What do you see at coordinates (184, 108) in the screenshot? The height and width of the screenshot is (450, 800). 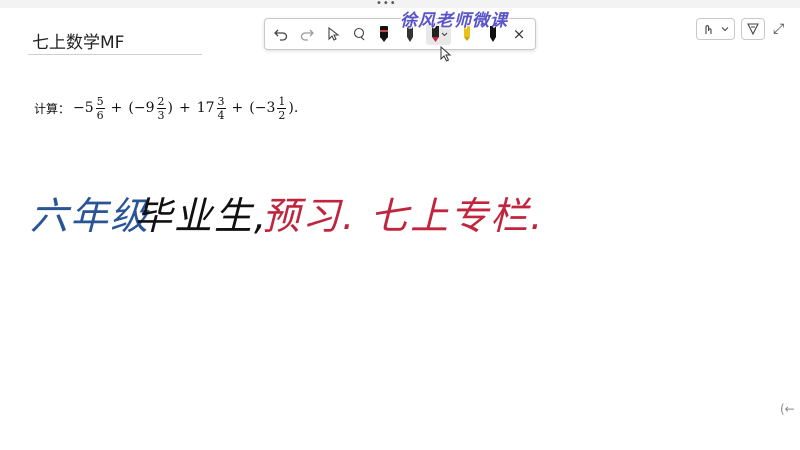 I see `operator-plus-2: +` at bounding box center [184, 108].